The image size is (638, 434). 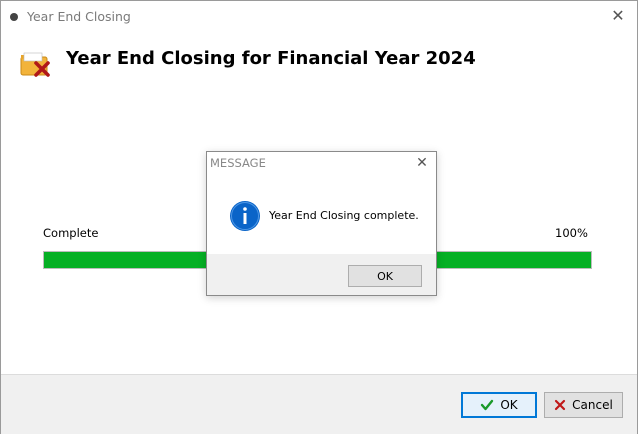 What do you see at coordinates (35, 64) in the screenshot?
I see `folder-close-icon` at bounding box center [35, 64].